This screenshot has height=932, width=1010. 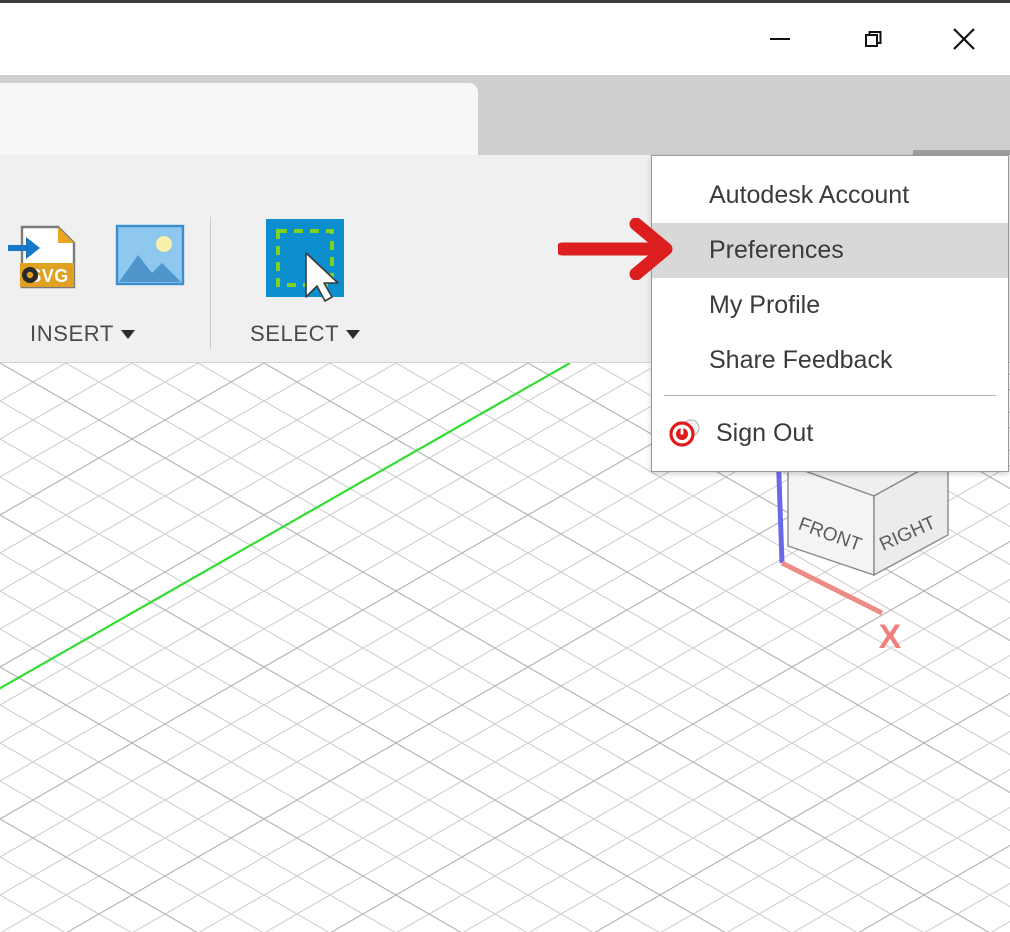 What do you see at coordinates (239, 119) in the screenshot?
I see `document-tab` at bounding box center [239, 119].